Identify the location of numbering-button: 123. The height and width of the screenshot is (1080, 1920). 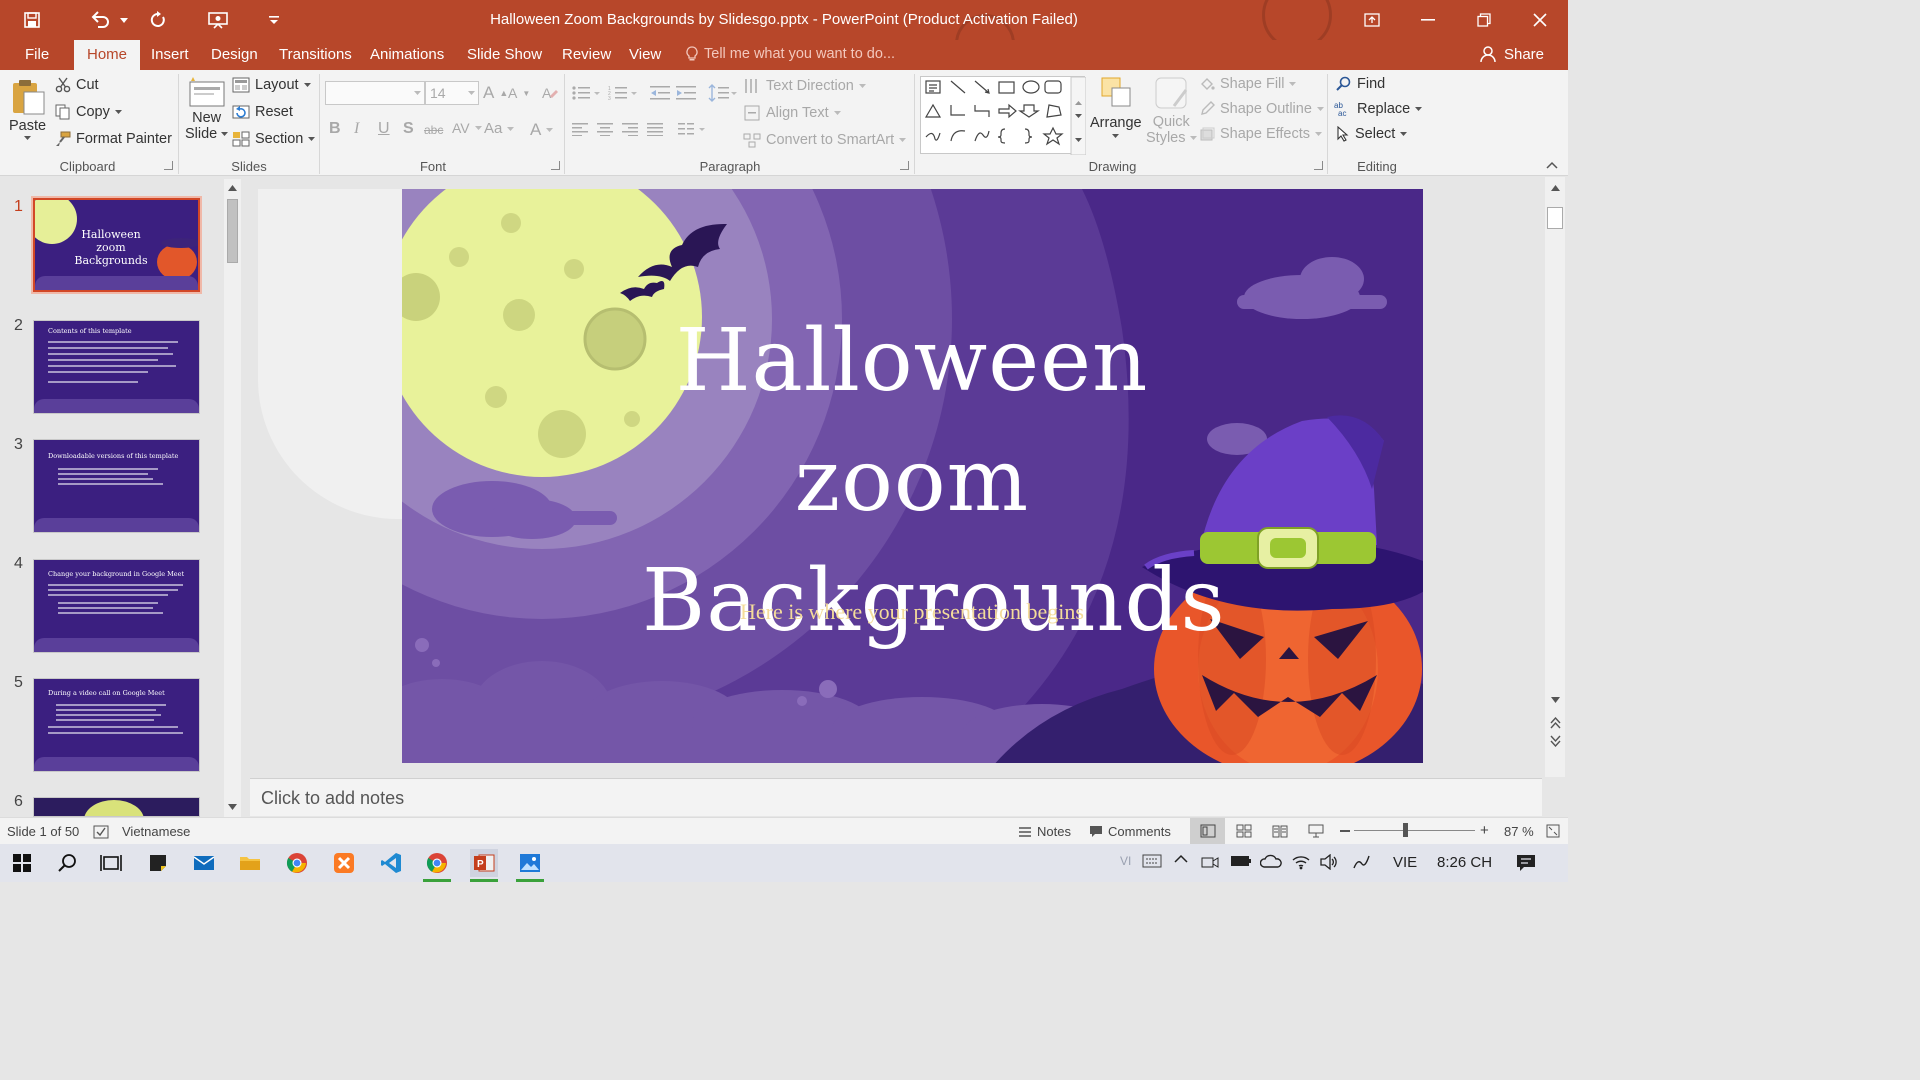
(623, 93).